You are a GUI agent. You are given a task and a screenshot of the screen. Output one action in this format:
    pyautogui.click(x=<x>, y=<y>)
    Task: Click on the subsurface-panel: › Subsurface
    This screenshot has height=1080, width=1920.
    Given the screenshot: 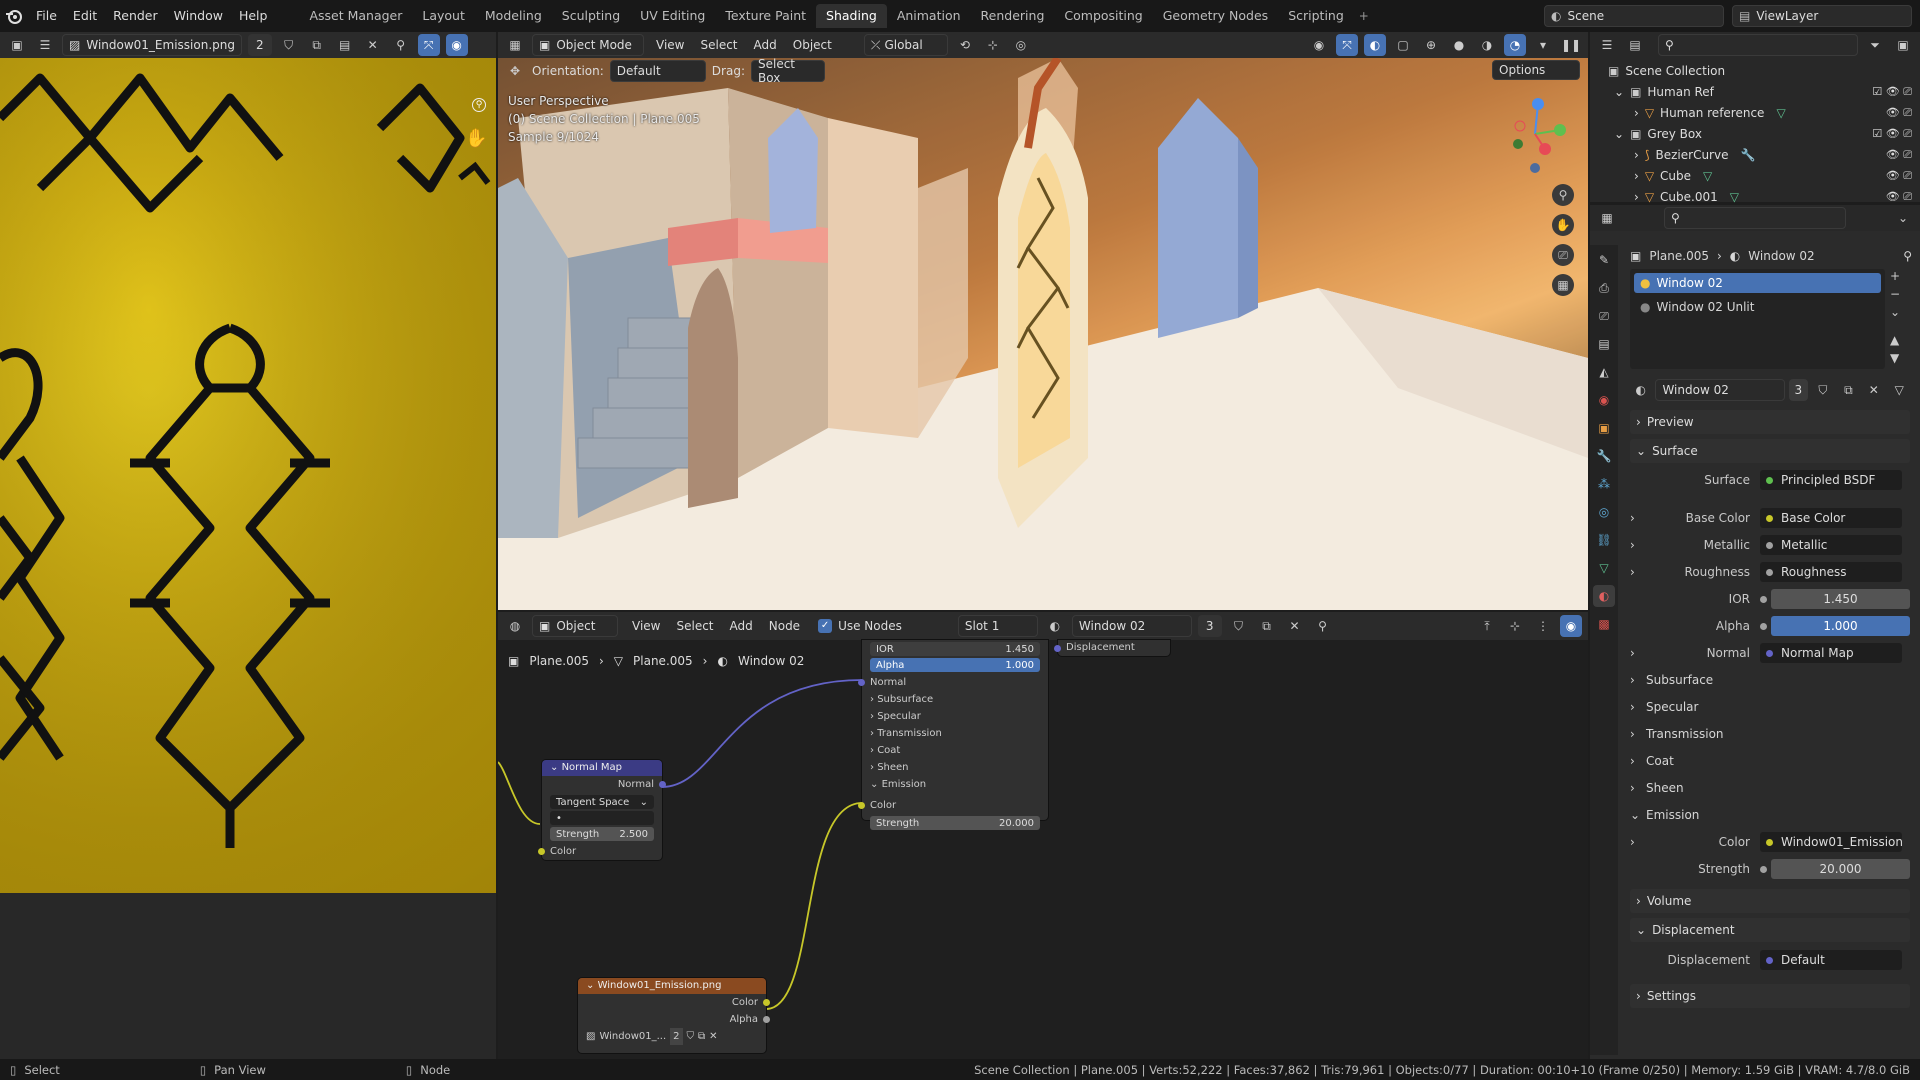 What is the action you would take?
    pyautogui.click(x=1770, y=680)
    